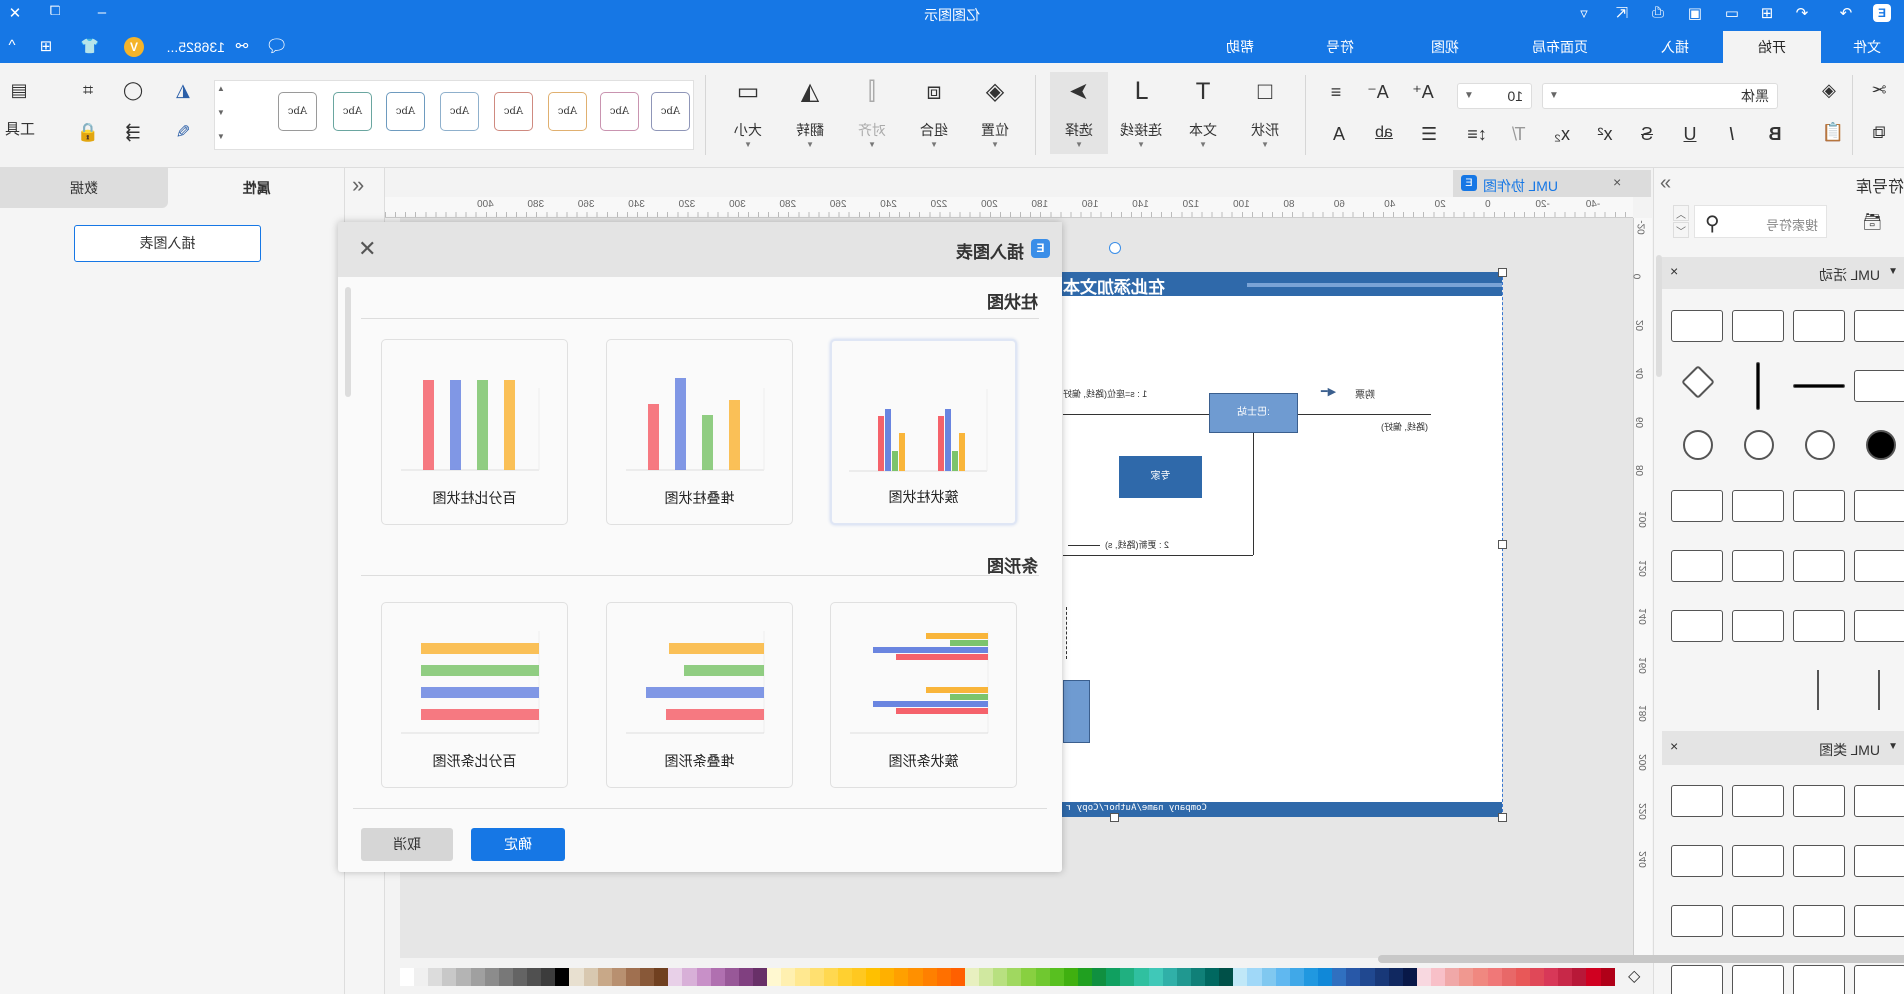  Describe the element at coordinates (934, 115) in the screenshot. I see `group-button: ⧈ 组合 ▼` at that location.